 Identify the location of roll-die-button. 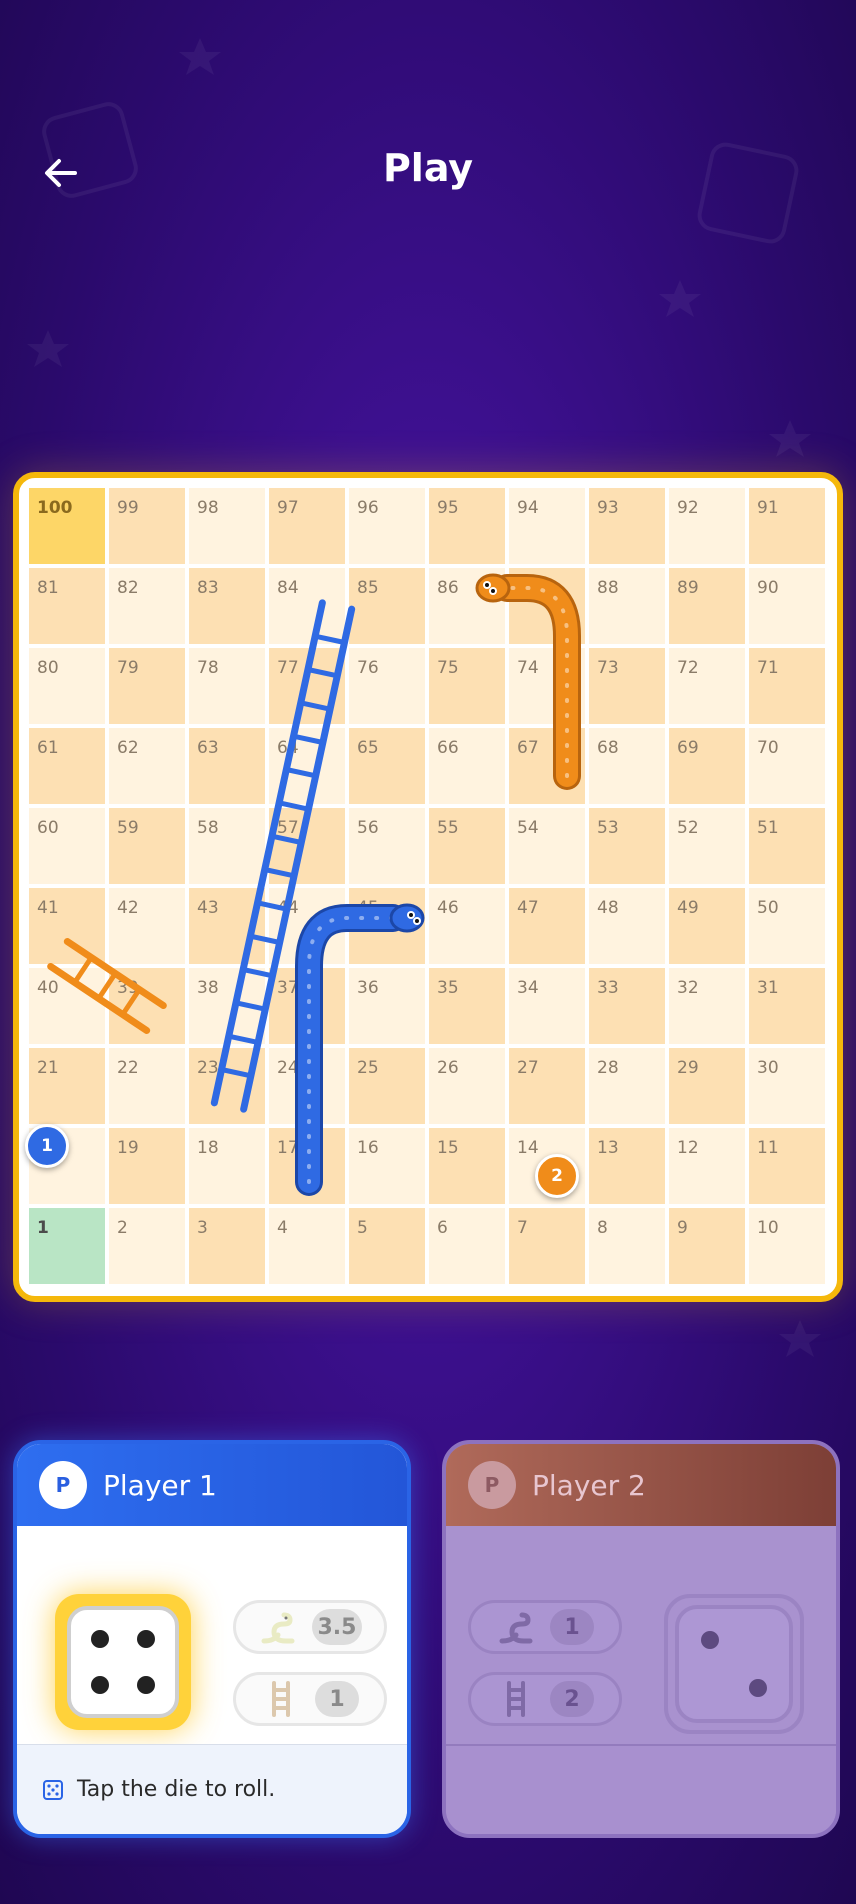
(123, 1662).